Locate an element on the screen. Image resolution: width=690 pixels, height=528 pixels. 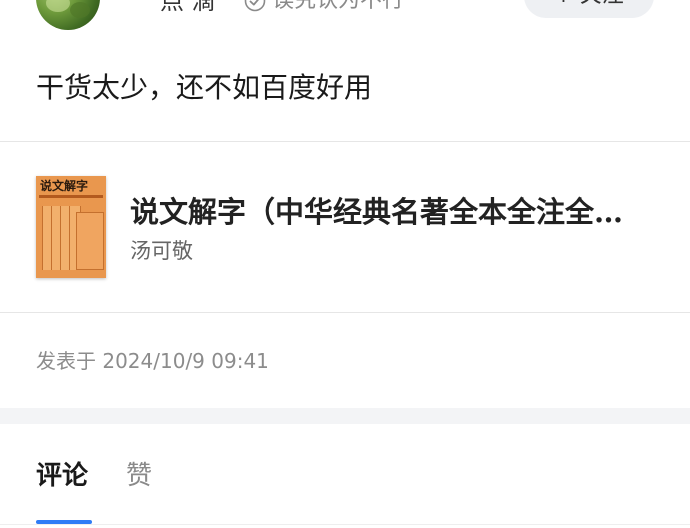
publish-time: 发表于 2024/10/9 09:41 is located at coordinates (152, 361).